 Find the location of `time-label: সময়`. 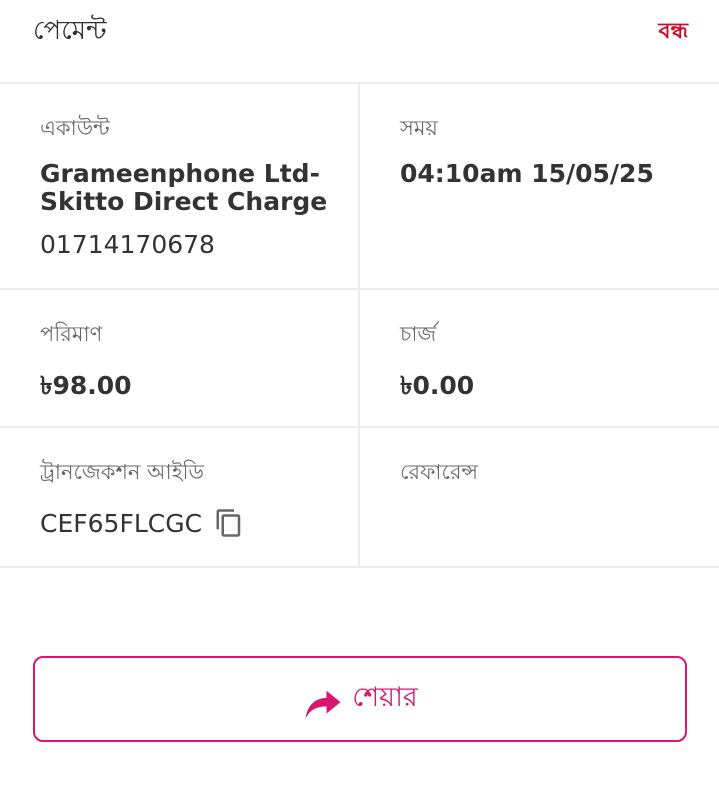

time-label: সময় is located at coordinates (419, 128).